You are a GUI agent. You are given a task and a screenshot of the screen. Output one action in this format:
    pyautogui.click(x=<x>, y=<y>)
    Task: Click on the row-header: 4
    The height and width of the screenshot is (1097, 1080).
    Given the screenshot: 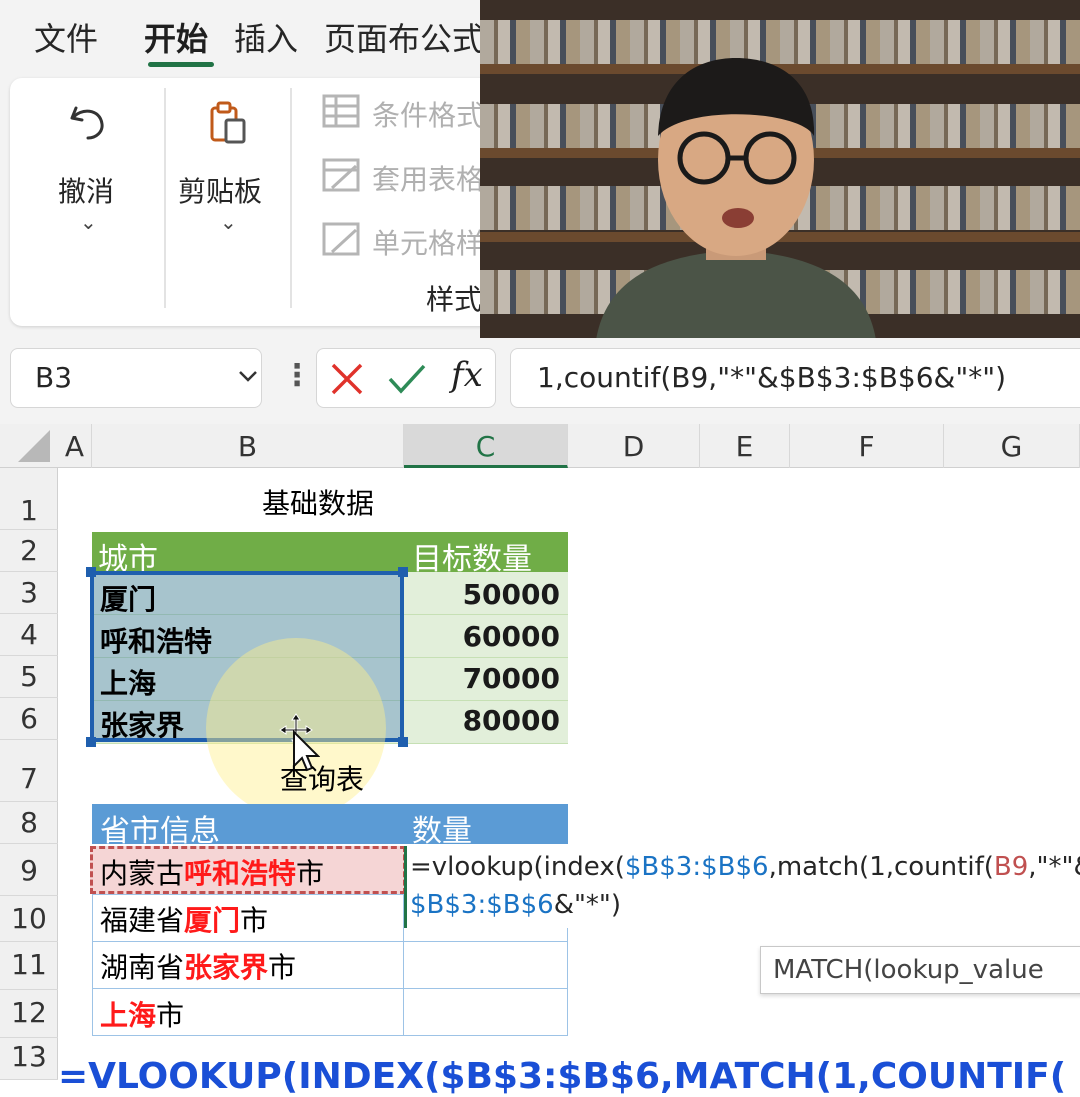 What is the action you would take?
    pyautogui.click(x=29, y=635)
    